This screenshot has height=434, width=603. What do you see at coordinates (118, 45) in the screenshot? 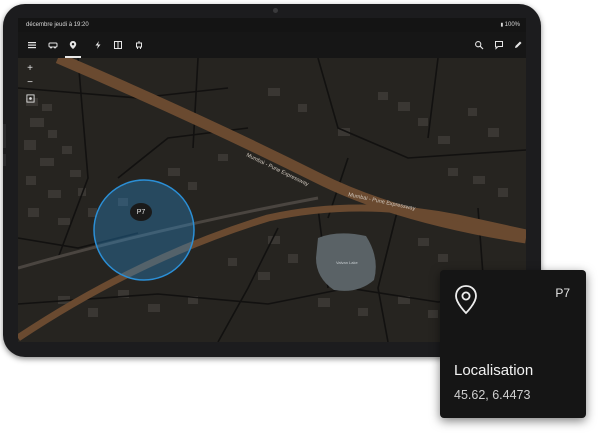
I see `panel-icon` at bounding box center [118, 45].